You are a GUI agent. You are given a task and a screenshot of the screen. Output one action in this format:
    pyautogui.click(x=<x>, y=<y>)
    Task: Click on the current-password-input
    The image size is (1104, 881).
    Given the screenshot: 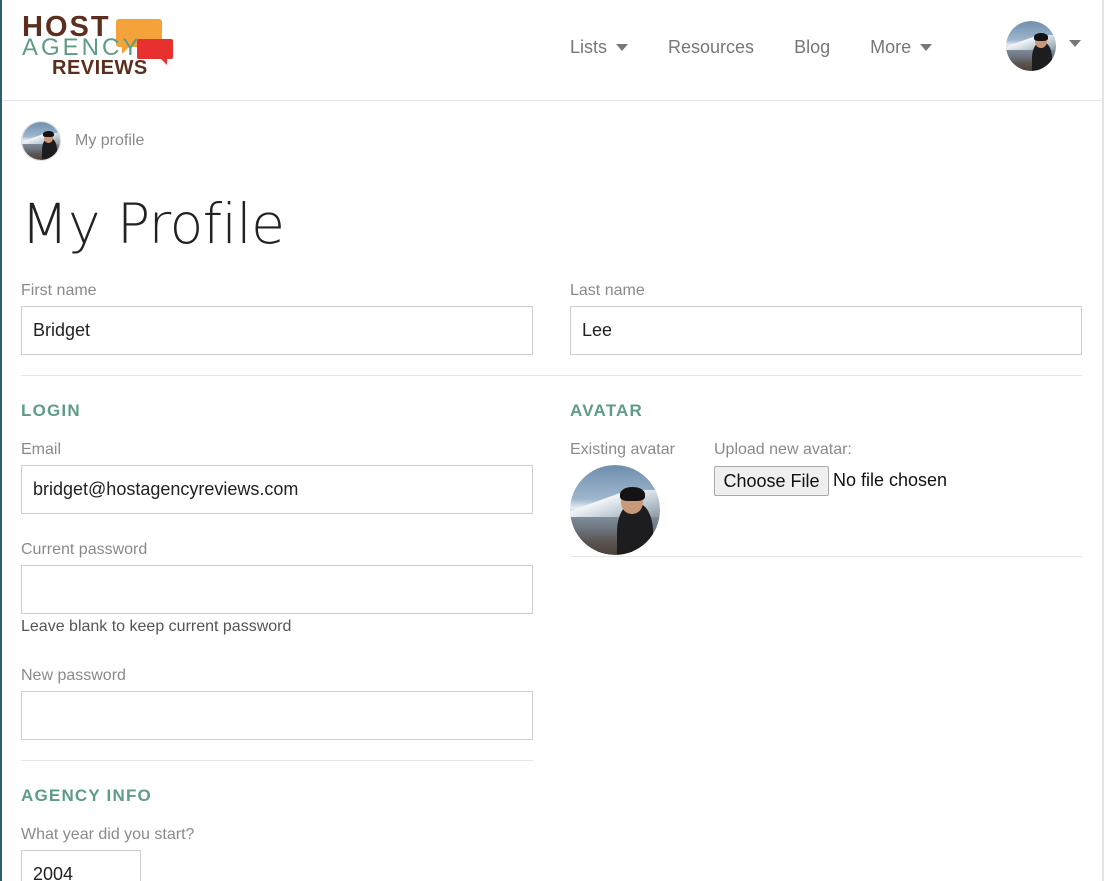 What is the action you would take?
    pyautogui.click(x=277, y=589)
    